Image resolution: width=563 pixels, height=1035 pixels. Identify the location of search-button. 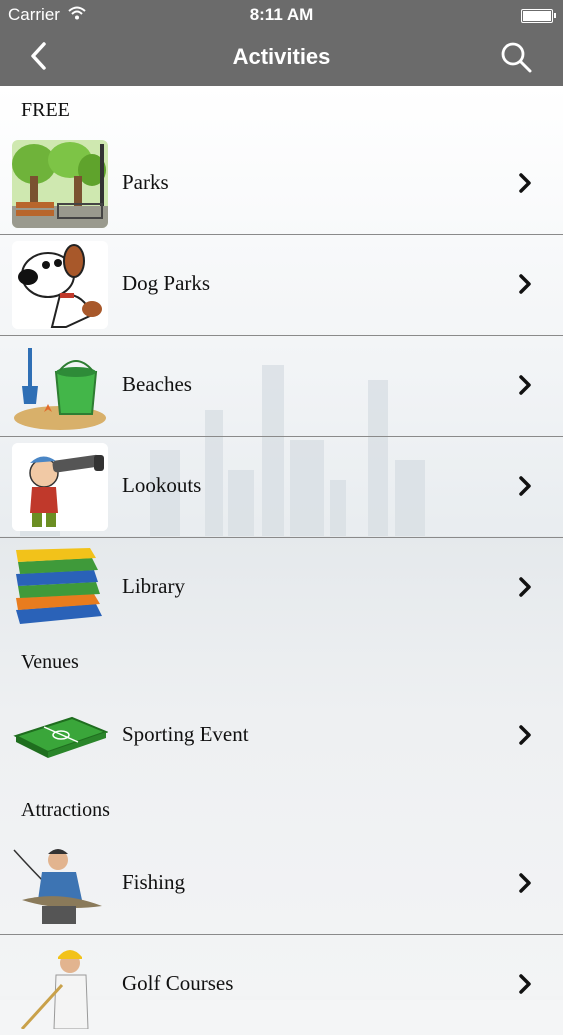
(517, 58).